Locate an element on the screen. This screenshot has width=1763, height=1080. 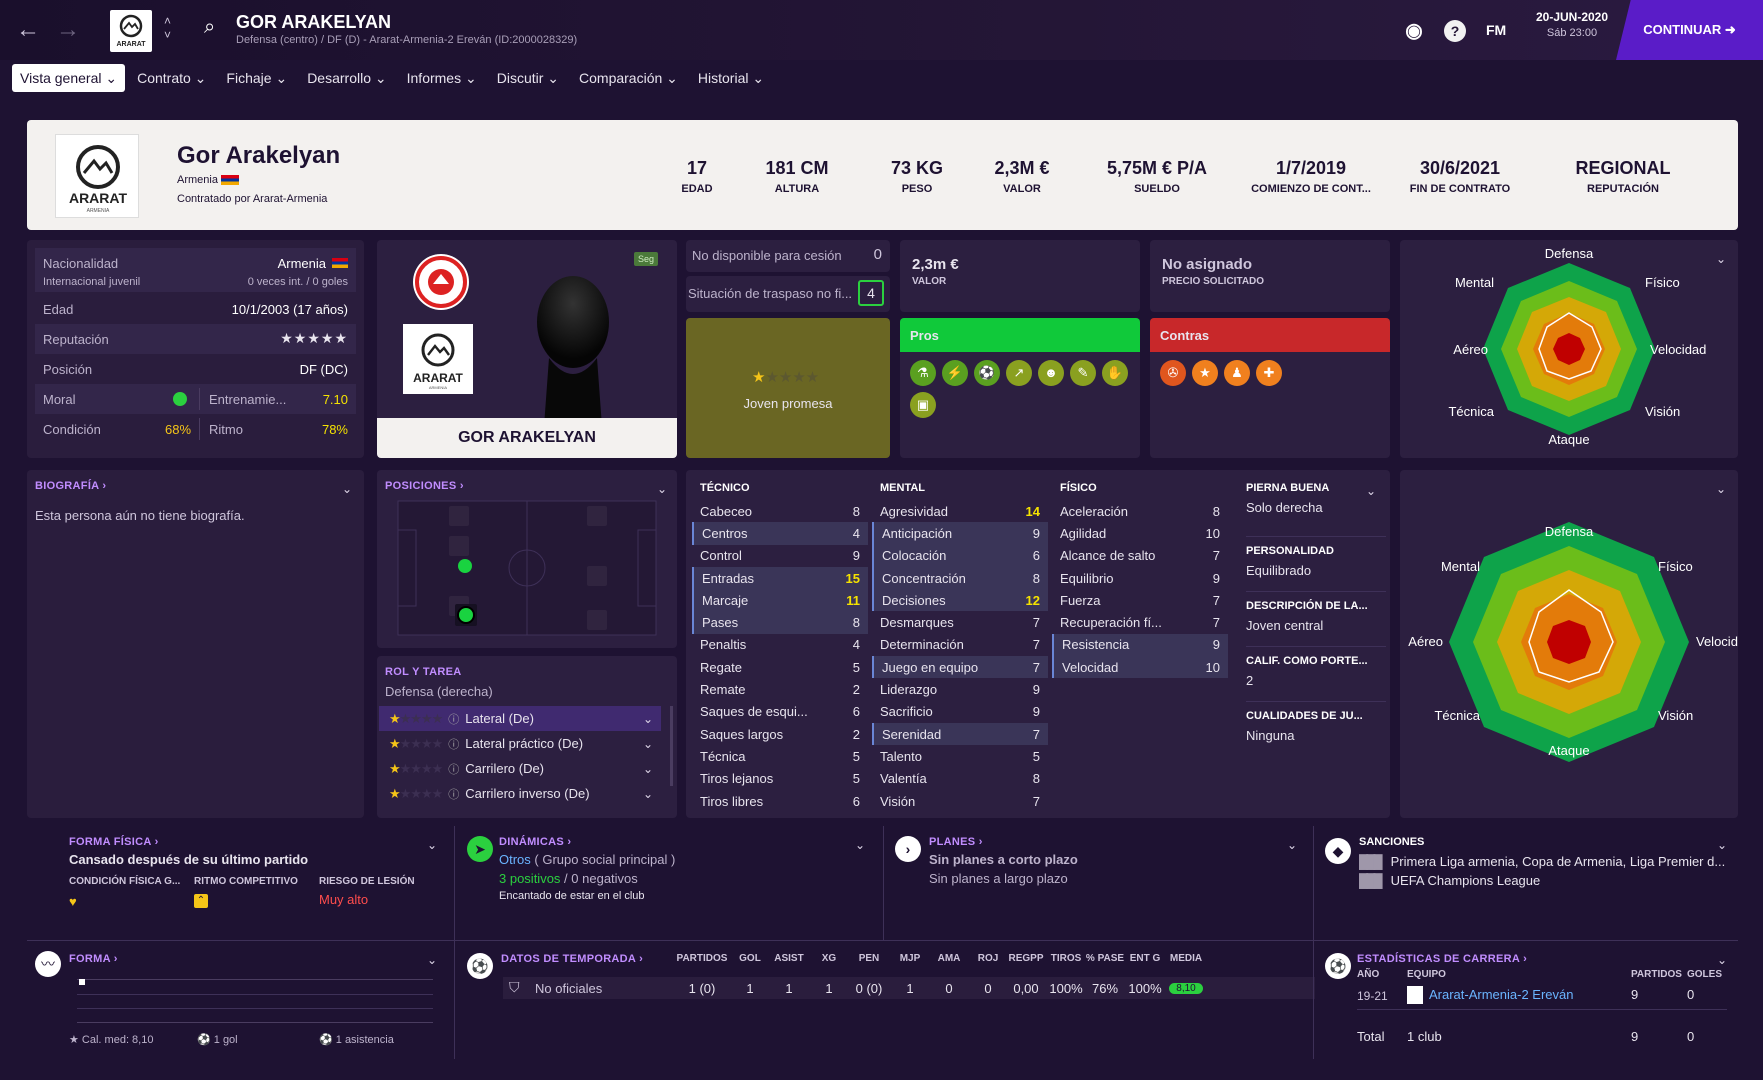
career-link: ESTADÍSTICAS DE CARRERA › is located at coordinates (1442, 959).